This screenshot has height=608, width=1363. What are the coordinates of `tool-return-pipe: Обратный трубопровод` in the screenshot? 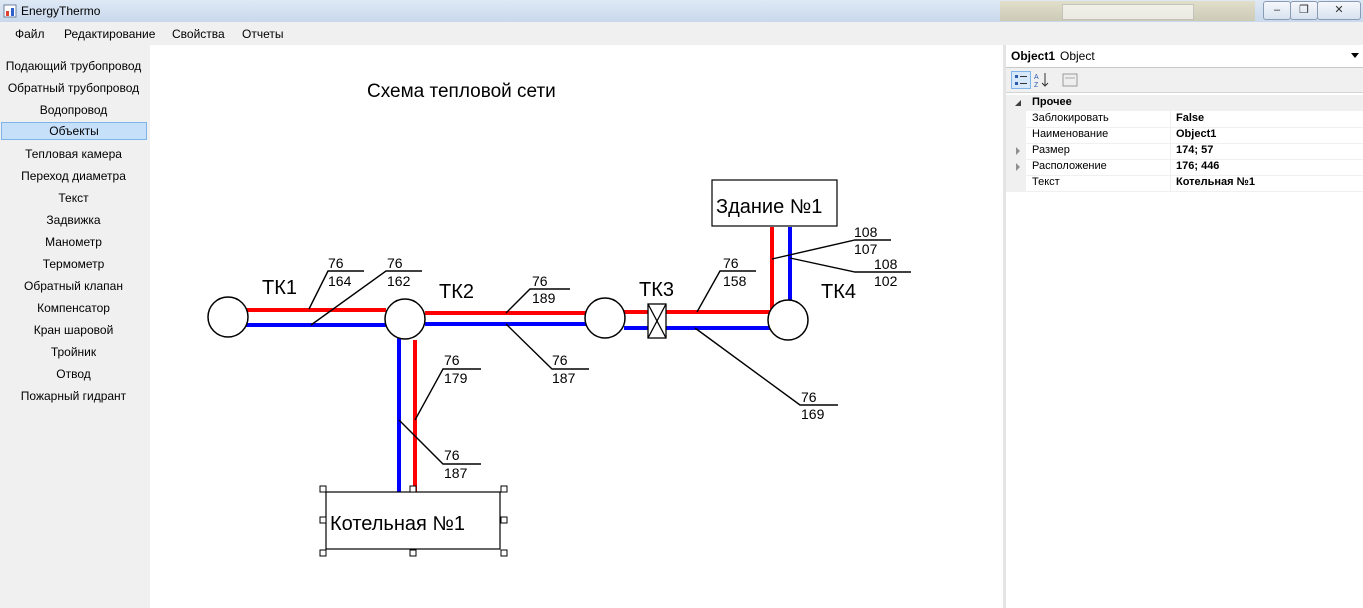 It's located at (73, 88).